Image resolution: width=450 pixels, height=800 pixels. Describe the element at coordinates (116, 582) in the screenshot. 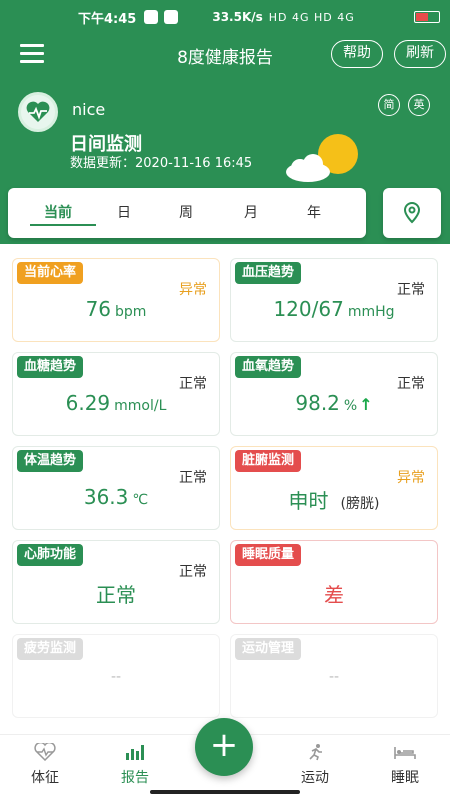

I see `cardio-card: 心肺功能 正常 正常` at that location.